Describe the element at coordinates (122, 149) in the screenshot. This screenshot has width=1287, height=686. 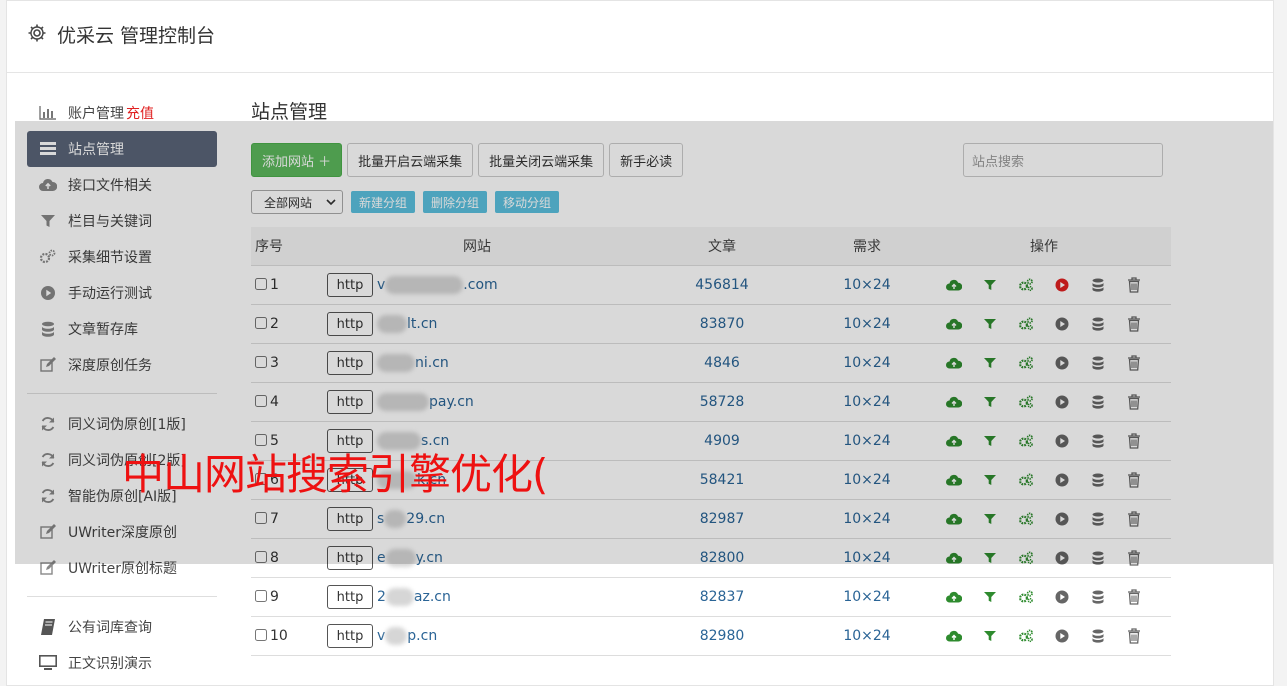
I see `sidebar-item: 站点管理` at that location.